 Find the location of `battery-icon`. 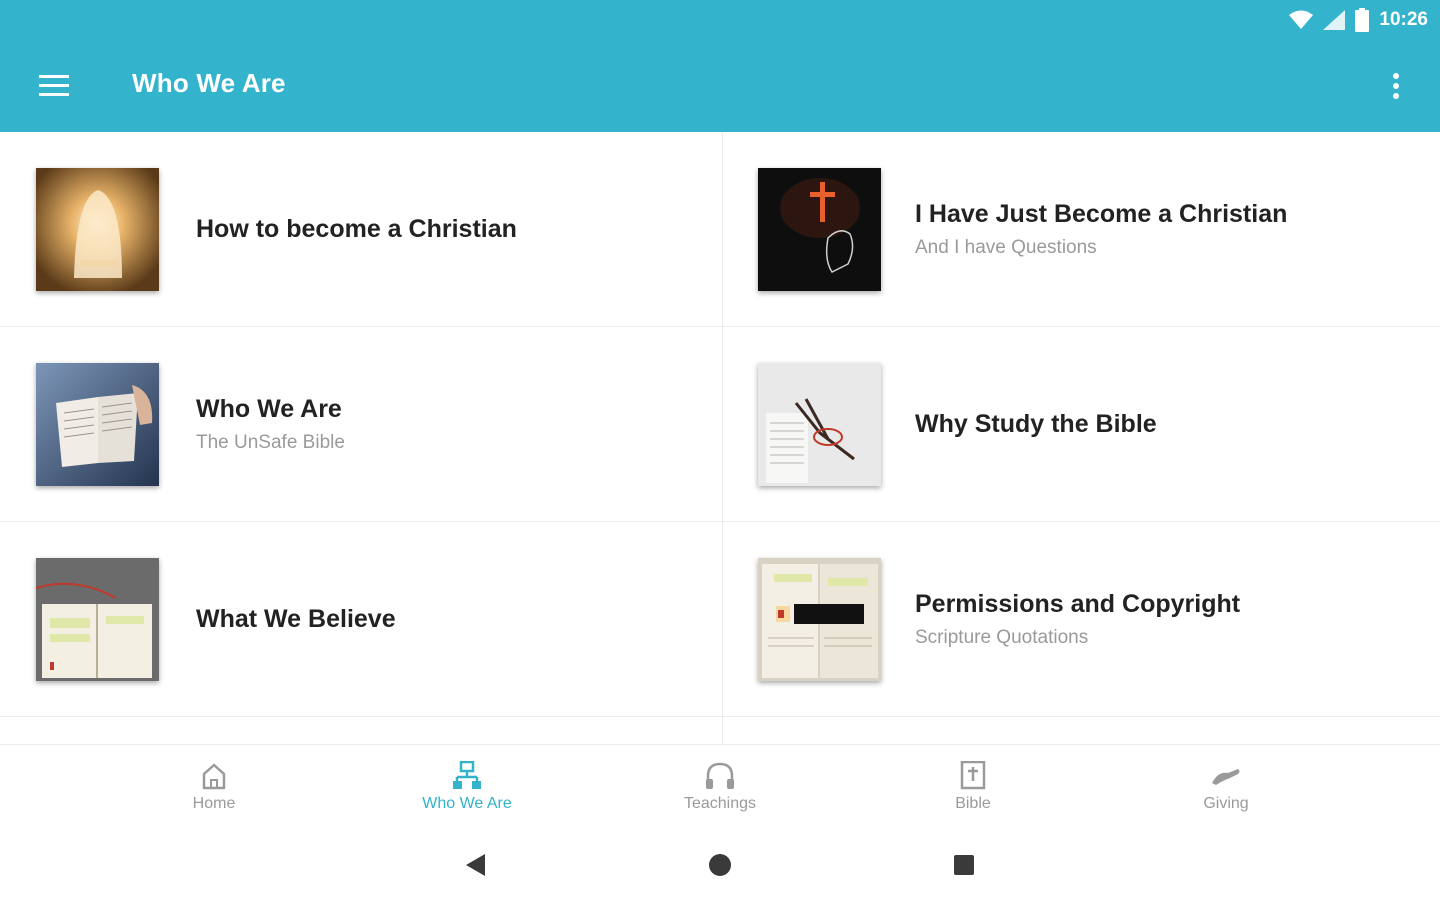

battery-icon is located at coordinates (1362, 20).